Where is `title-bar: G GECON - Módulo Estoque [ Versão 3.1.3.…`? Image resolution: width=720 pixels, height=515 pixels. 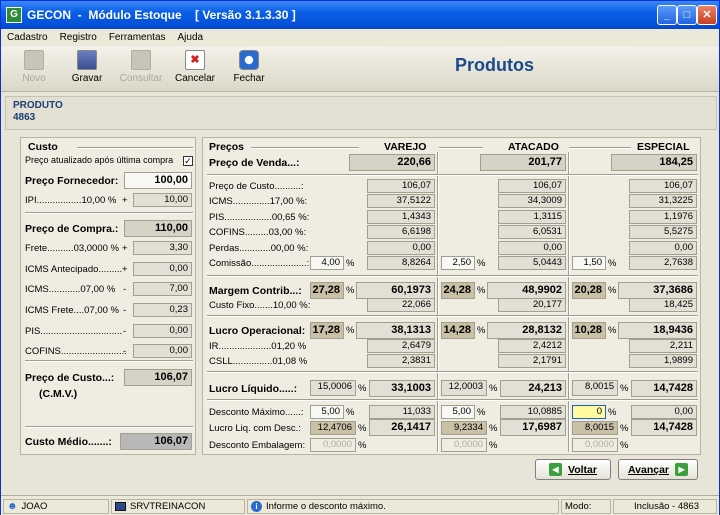
title-bar: G GECON - Módulo Estoque [ Versão 3.1.3.… is located at coordinates (360, 15).